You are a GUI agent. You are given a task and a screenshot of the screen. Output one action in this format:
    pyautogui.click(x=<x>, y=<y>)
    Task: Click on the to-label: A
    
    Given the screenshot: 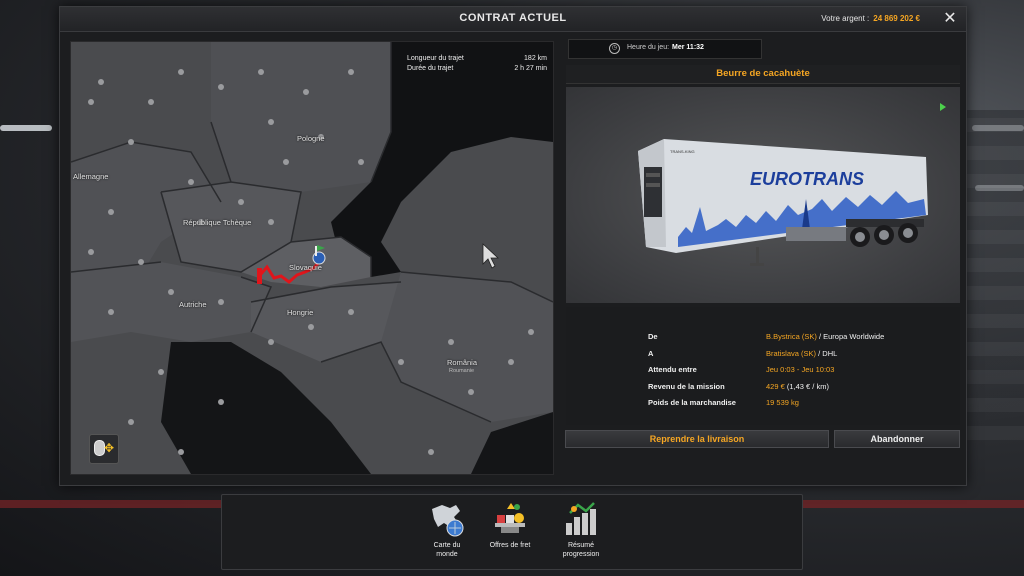 What is the action you would take?
    pyautogui.click(x=651, y=353)
    